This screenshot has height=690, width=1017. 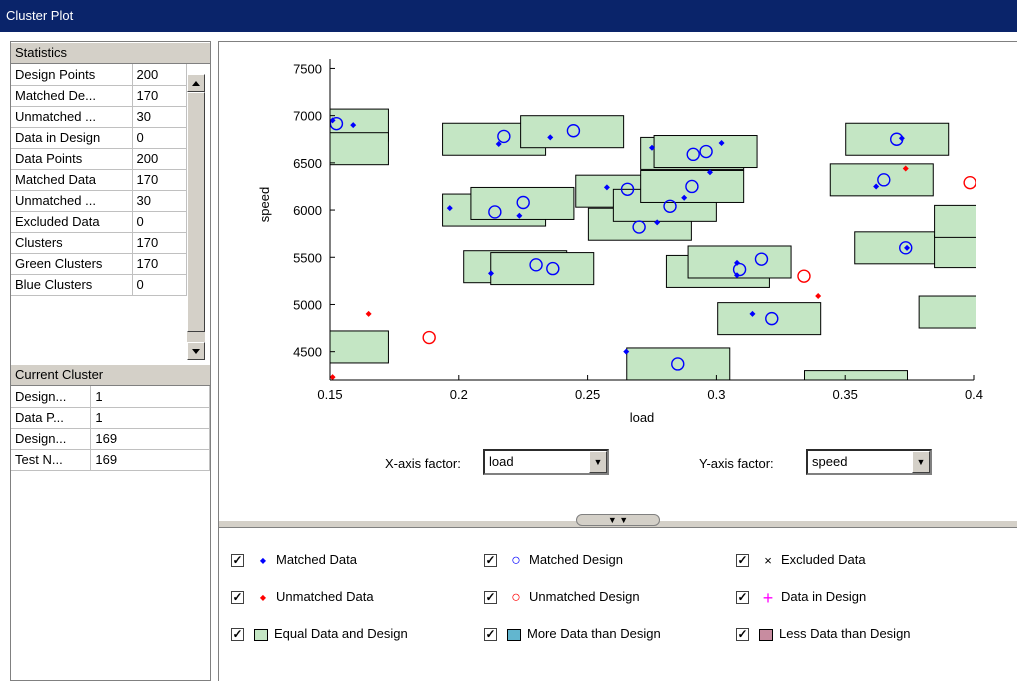 What do you see at coordinates (516, 597) in the screenshot?
I see `circle-red-icon: ○` at bounding box center [516, 597].